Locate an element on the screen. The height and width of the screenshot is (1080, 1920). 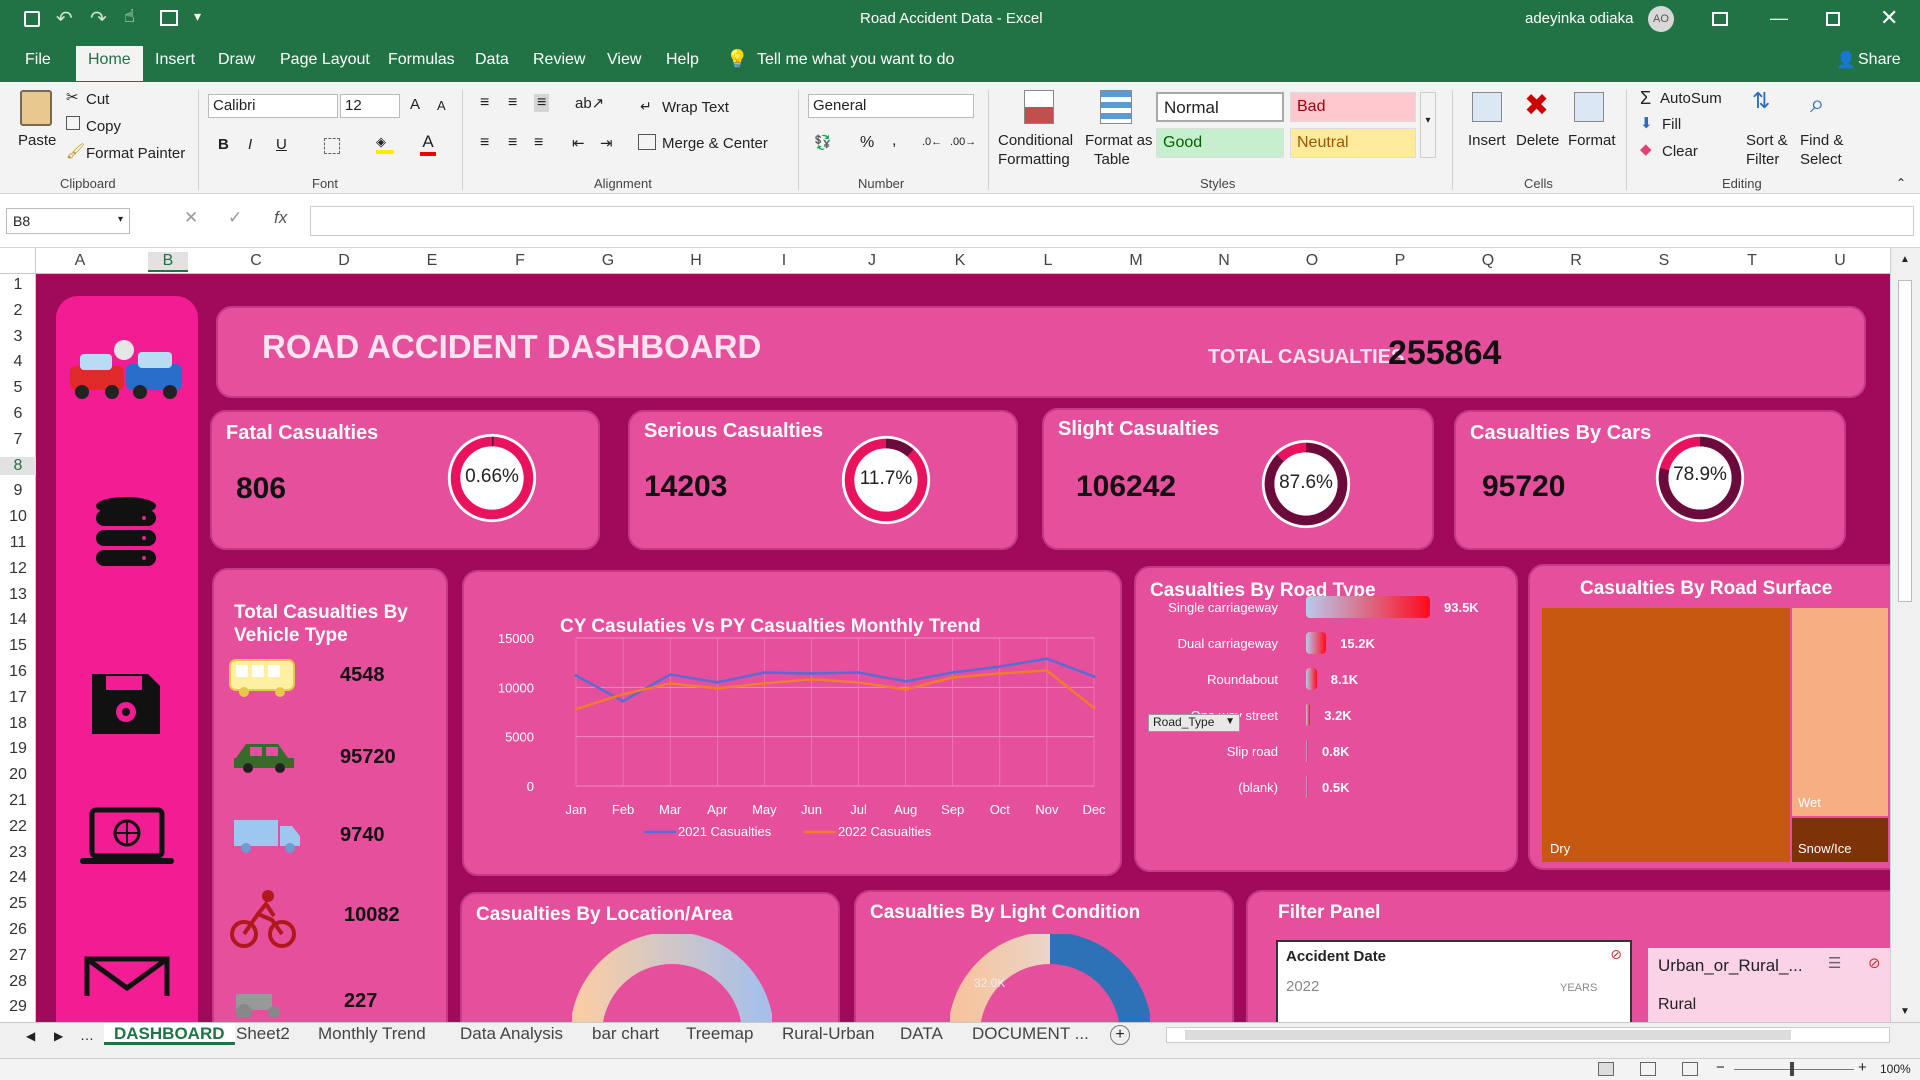
row-header: 25 is located at coordinates (18, 904).